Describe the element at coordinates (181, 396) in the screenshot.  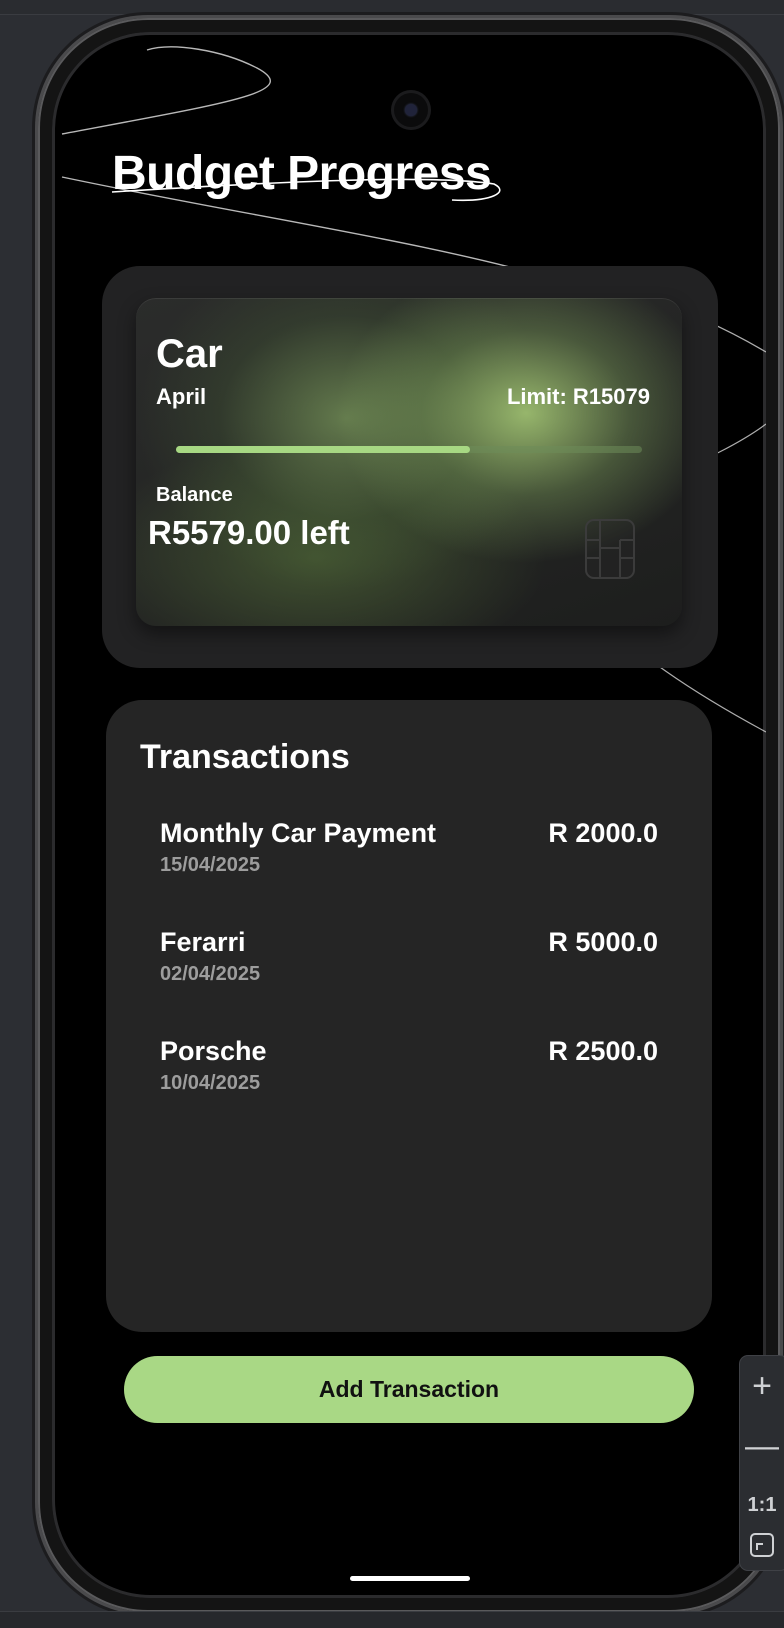
I see `budget-month: April` at that location.